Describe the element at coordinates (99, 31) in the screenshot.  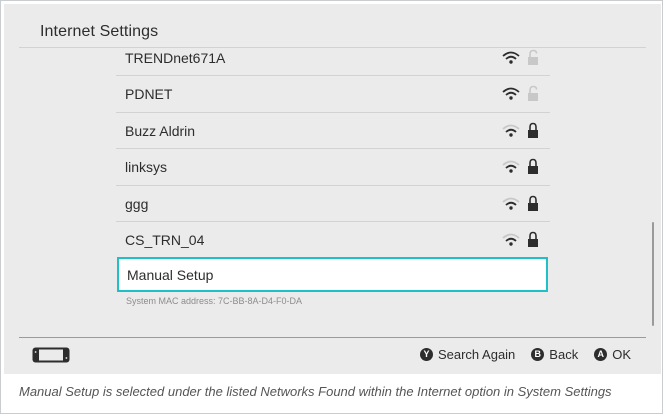
I see `page-title: Internet Settings` at that location.